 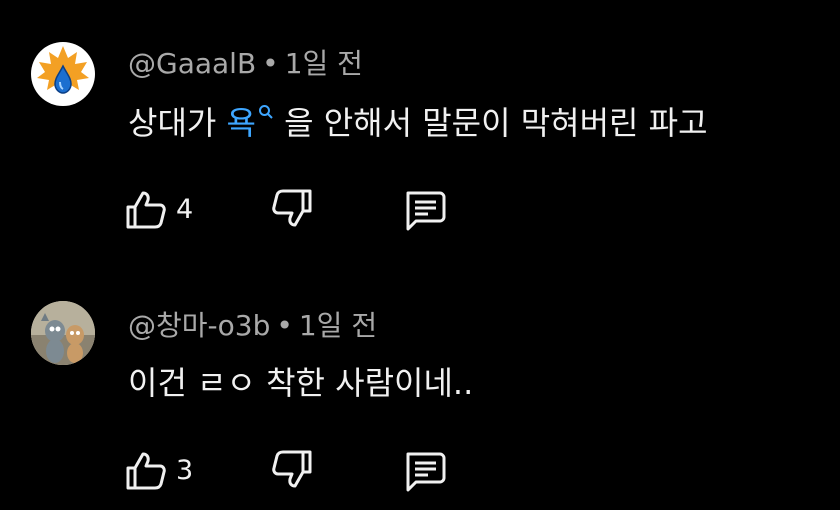 What do you see at coordinates (185, 209) in the screenshot?
I see `like-count: 4` at bounding box center [185, 209].